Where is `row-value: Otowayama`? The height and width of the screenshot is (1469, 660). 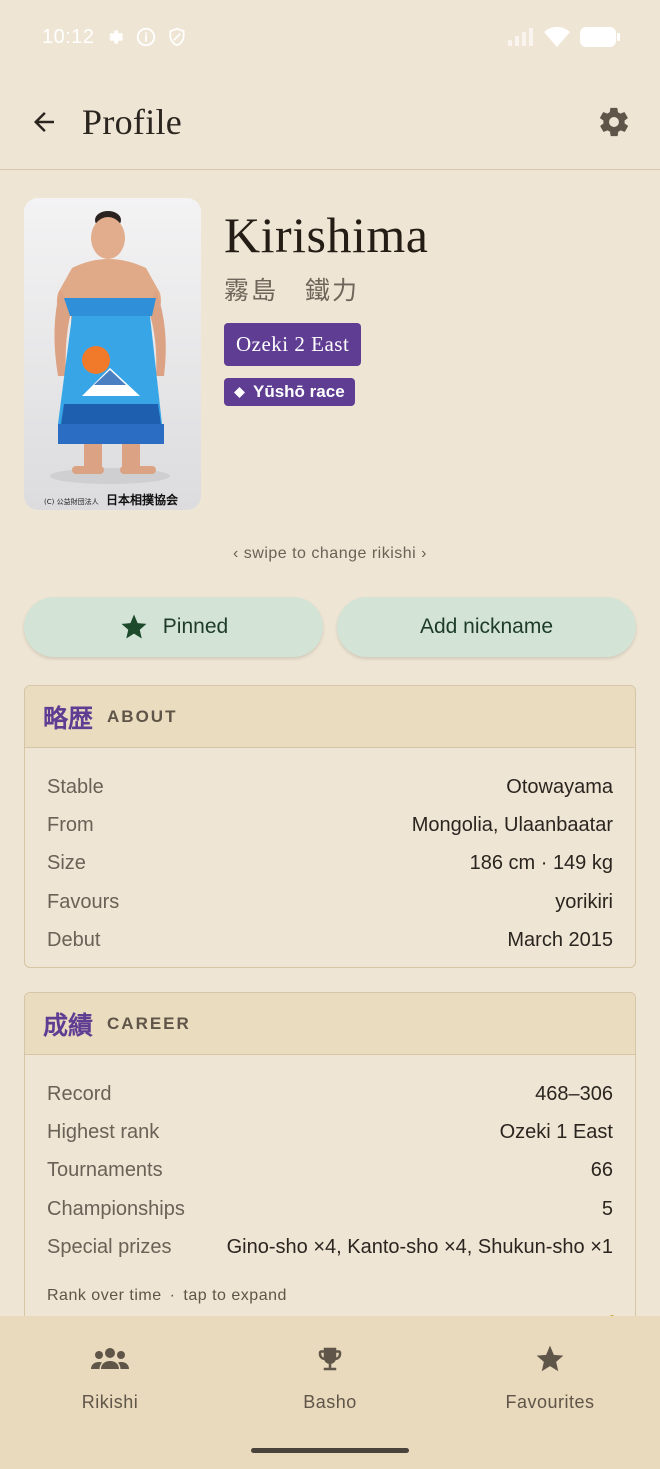 row-value: Otowayama is located at coordinates (559, 786).